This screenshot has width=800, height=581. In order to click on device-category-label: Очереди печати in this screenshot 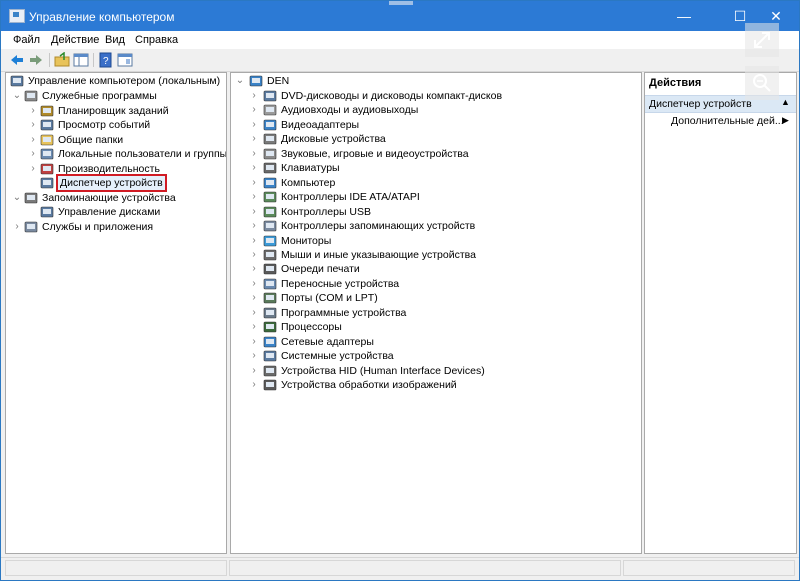, I will do `click(320, 269)`.